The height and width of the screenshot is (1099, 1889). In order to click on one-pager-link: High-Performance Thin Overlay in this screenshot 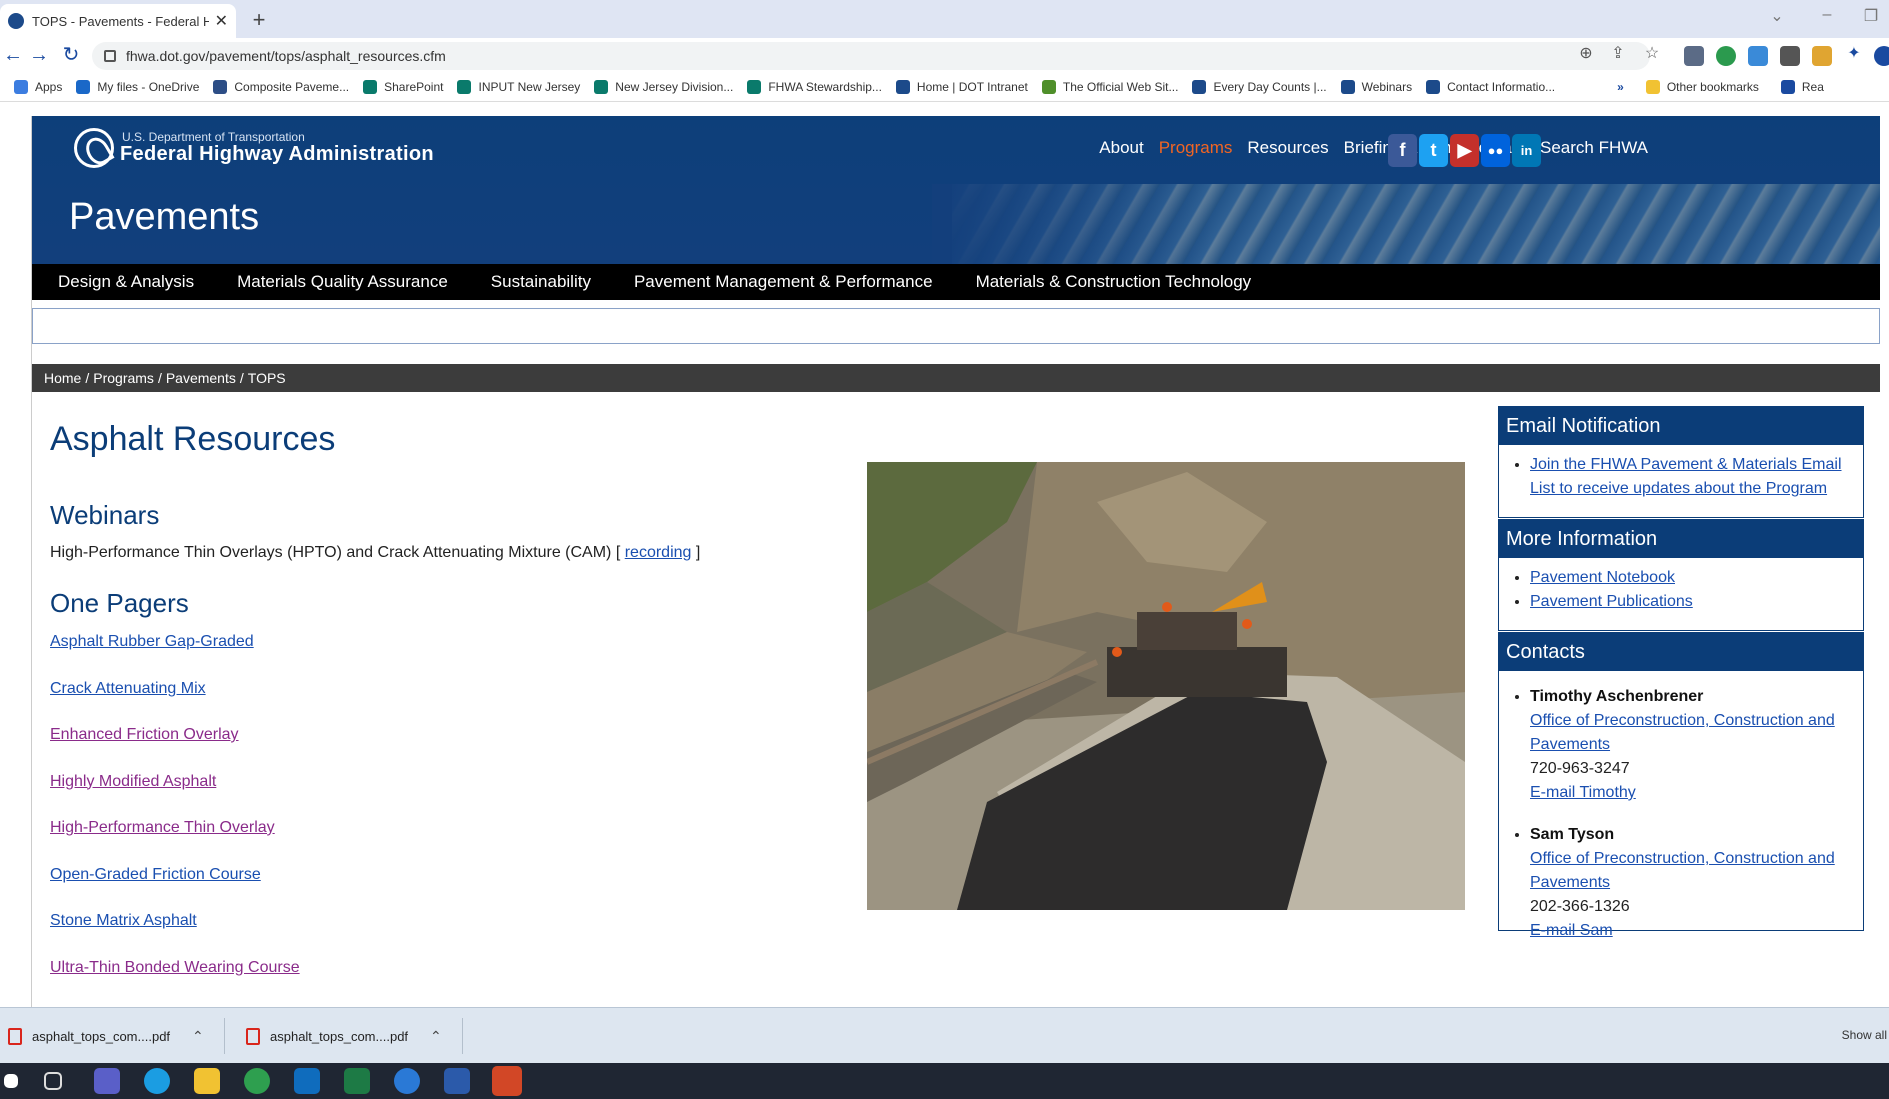, I will do `click(162, 828)`.